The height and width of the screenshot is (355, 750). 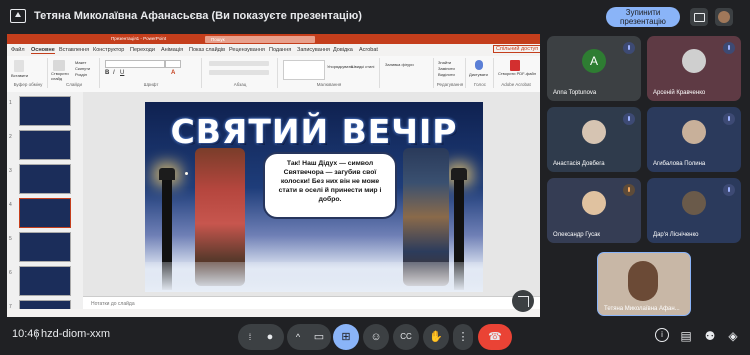 What do you see at coordinates (444, 62) in the screenshot?
I see `find-button: Знайти` at bounding box center [444, 62].